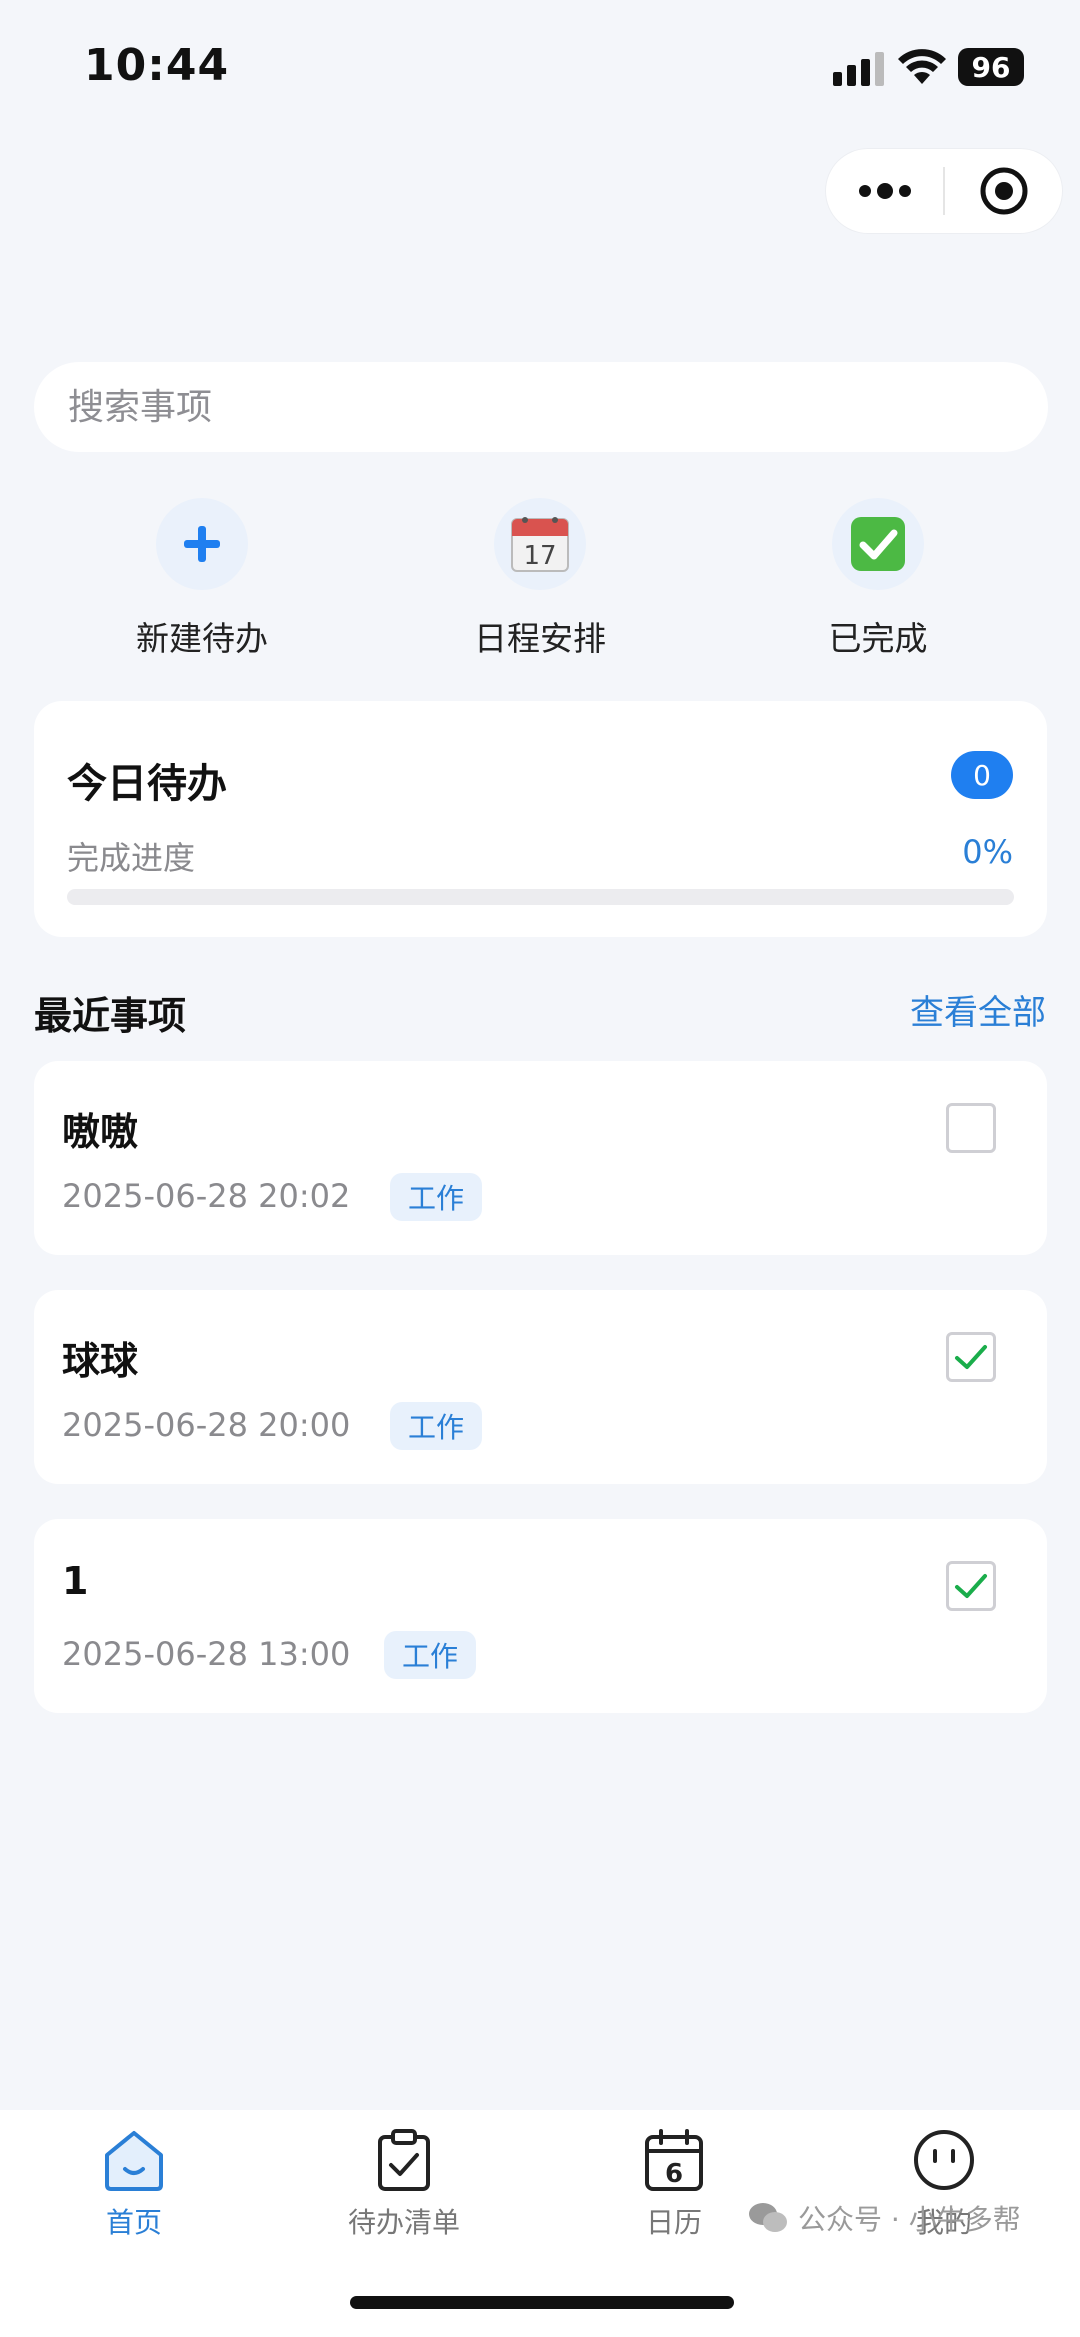 The width and height of the screenshot is (1080, 2337). What do you see at coordinates (206, 1425) in the screenshot?
I see `task-datetime: 2025-06-28 20:00` at bounding box center [206, 1425].